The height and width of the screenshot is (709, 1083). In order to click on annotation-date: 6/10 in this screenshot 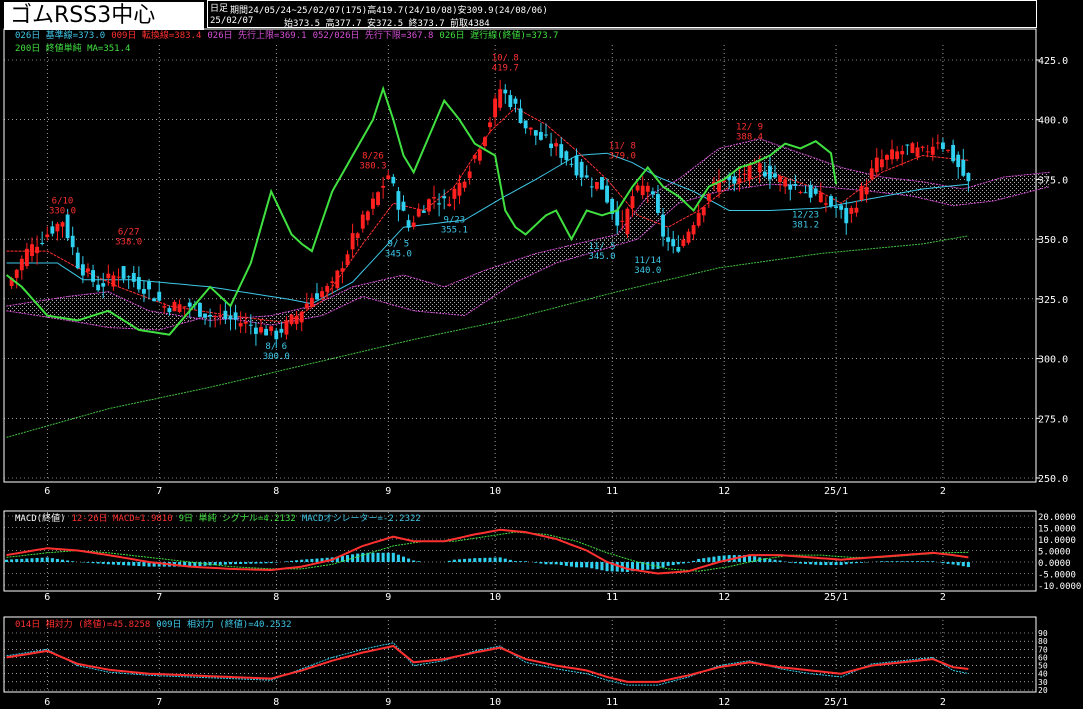, I will do `click(63, 202)`.